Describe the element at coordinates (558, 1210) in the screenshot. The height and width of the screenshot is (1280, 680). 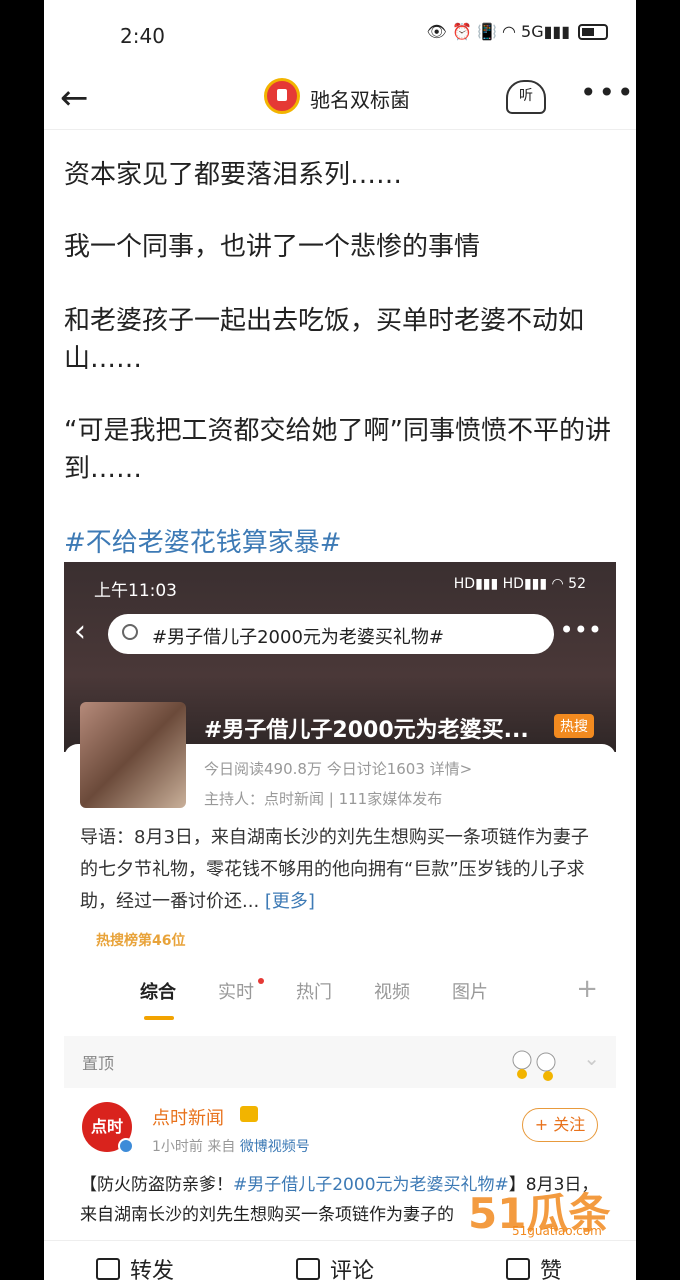
I see `site-watermark: 51瓜条 51guatiao.com` at that location.